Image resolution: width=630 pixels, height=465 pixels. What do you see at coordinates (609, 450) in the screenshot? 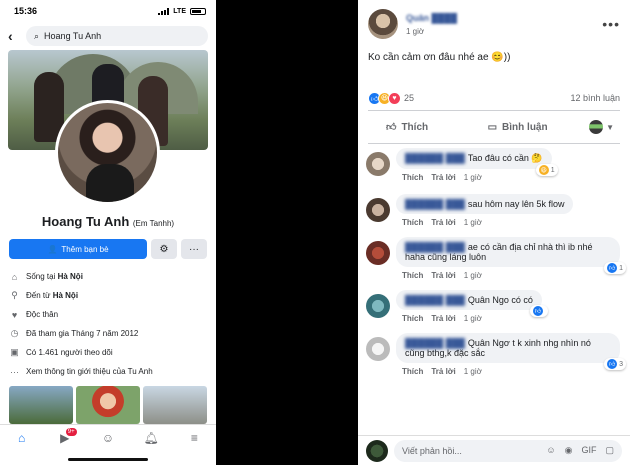
I see `sticker-icon: ▢` at bounding box center [609, 450].